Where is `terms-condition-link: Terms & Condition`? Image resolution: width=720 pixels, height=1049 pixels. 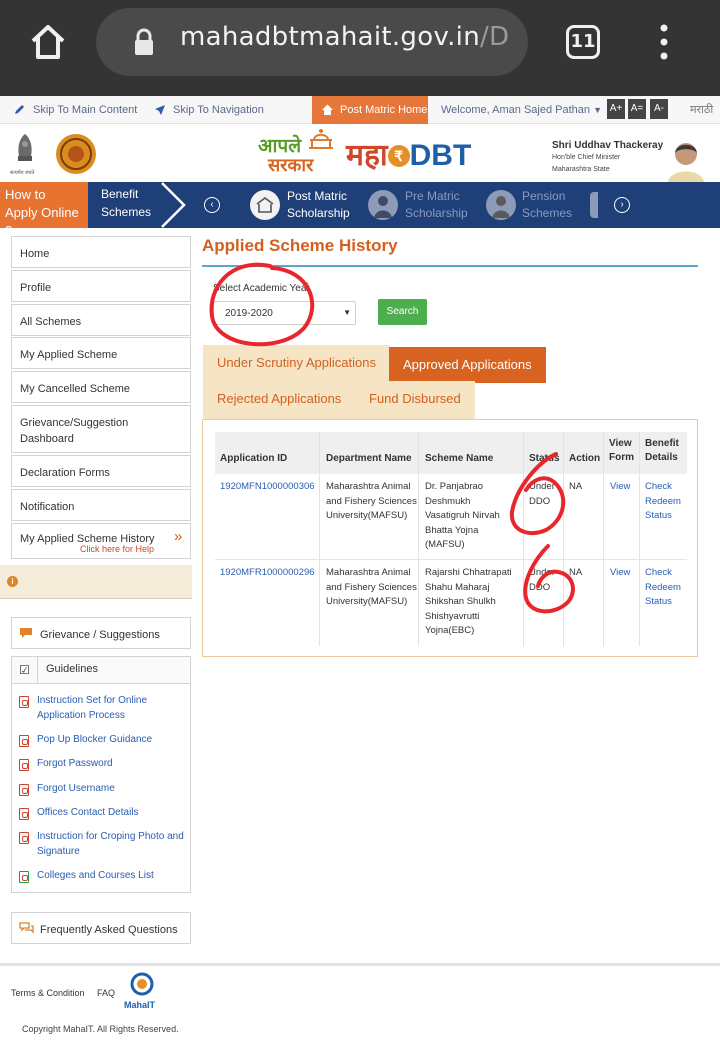
terms-condition-link: Terms & Condition is located at coordinates (48, 993).